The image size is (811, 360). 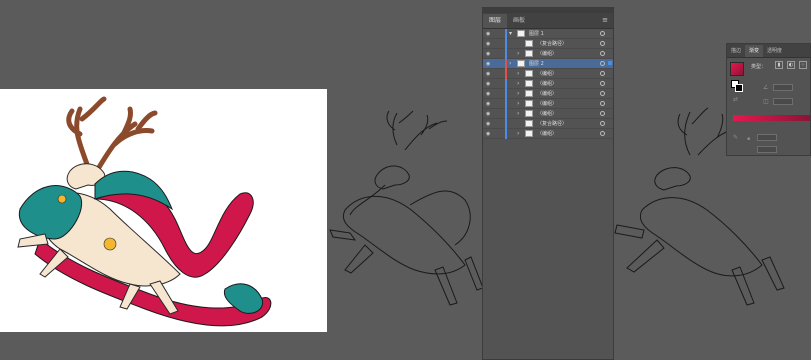 I want to click on tab-layers: 图层, so click(x=495, y=21).